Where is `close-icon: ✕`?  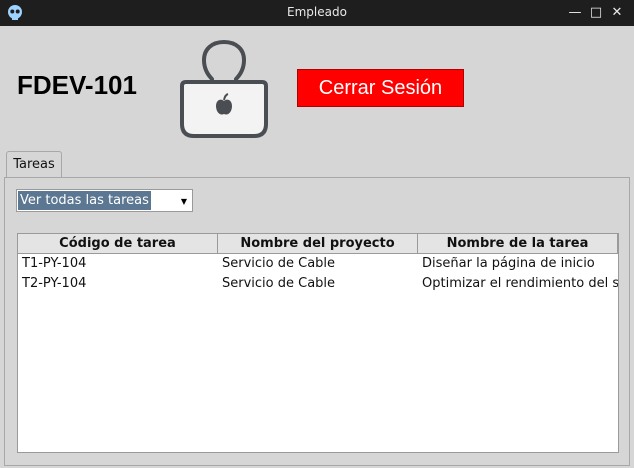
close-icon: ✕ is located at coordinates (617, 13).